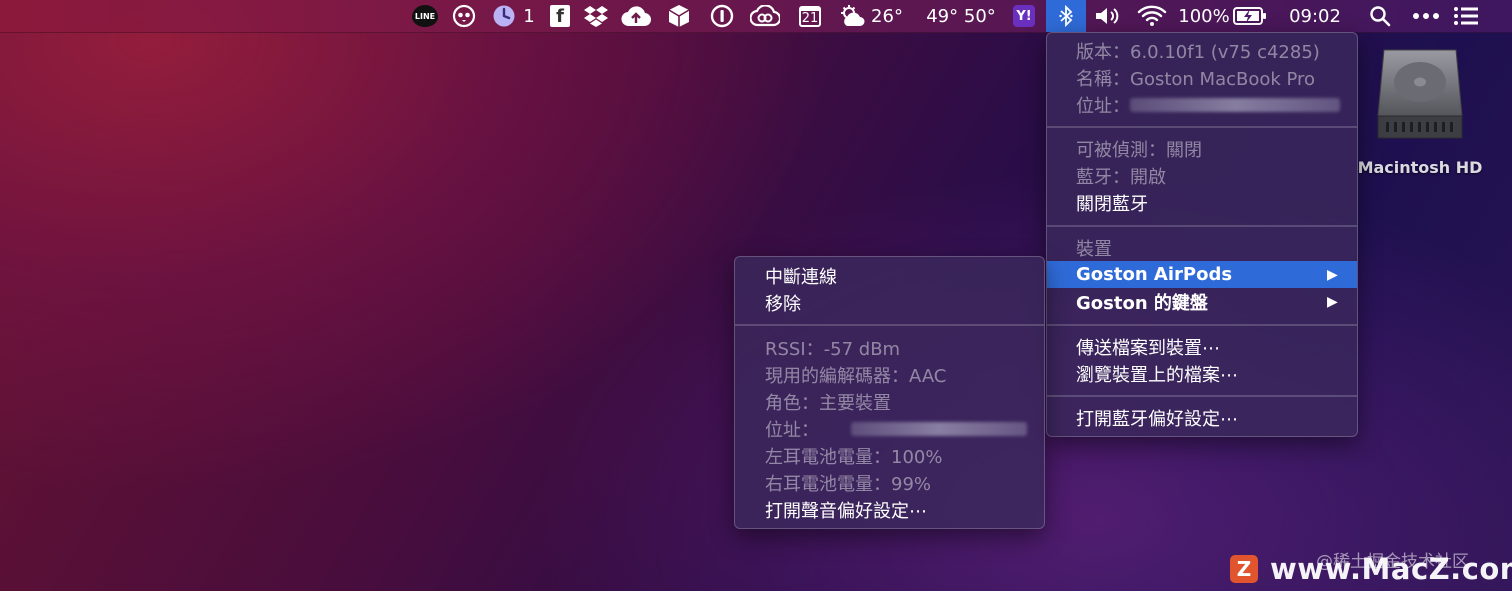  What do you see at coordinates (504, 16) in the screenshot?
I see `clock-icon` at bounding box center [504, 16].